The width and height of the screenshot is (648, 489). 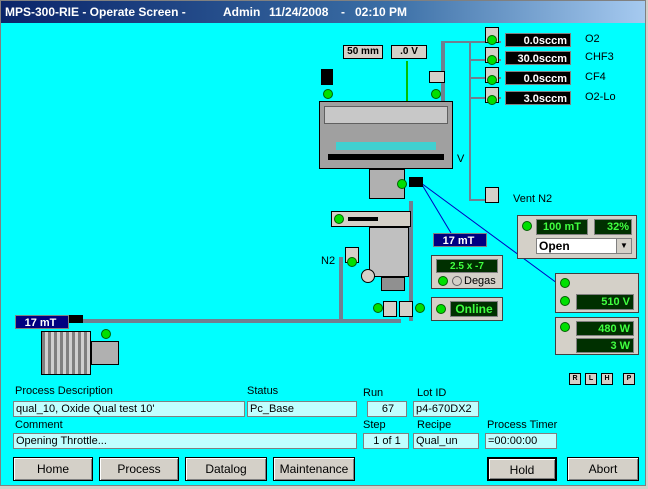 What do you see at coordinates (467, 266) in the screenshot?
I see `degas-pressure: 2.5 x -7` at bounding box center [467, 266].